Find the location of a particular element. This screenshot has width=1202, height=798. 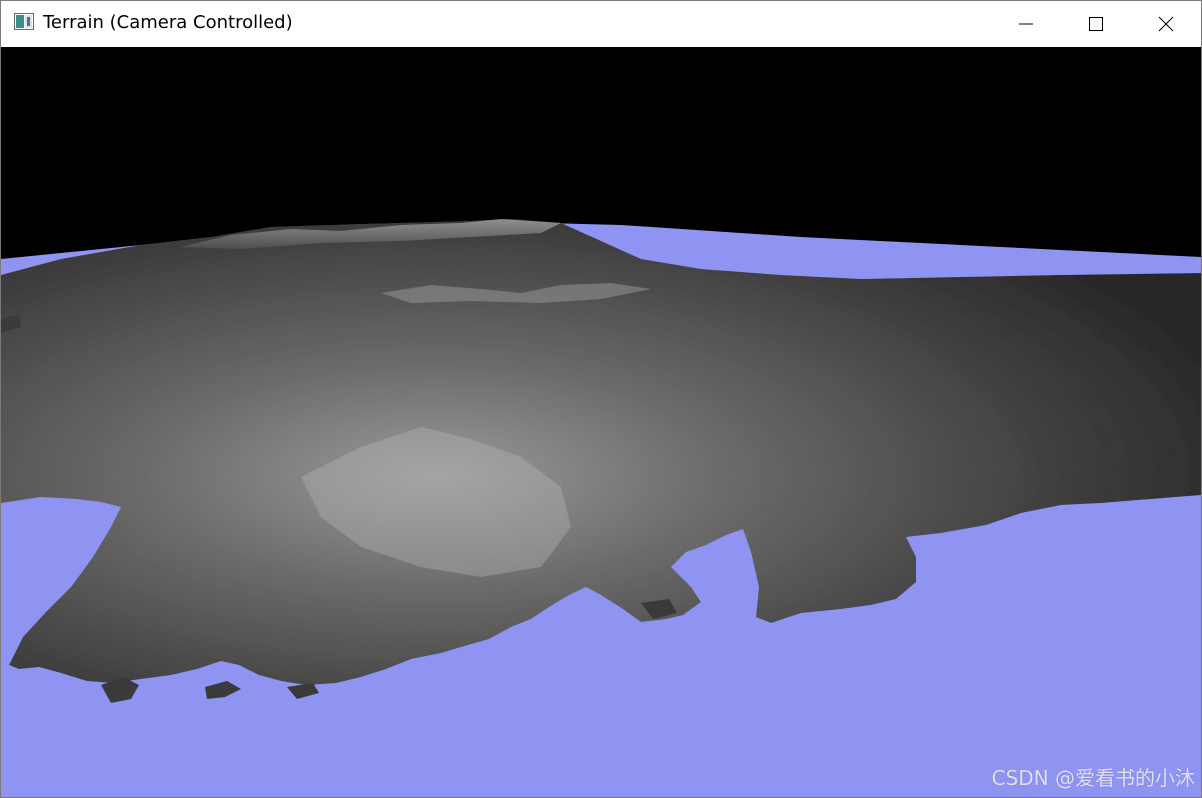

minimize-icon is located at coordinates (1026, 24).